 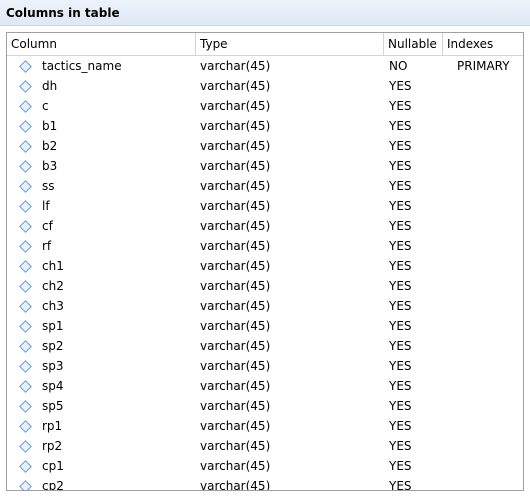 I want to click on table-row: rp2 varchar(45) YES, so click(x=265, y=446).